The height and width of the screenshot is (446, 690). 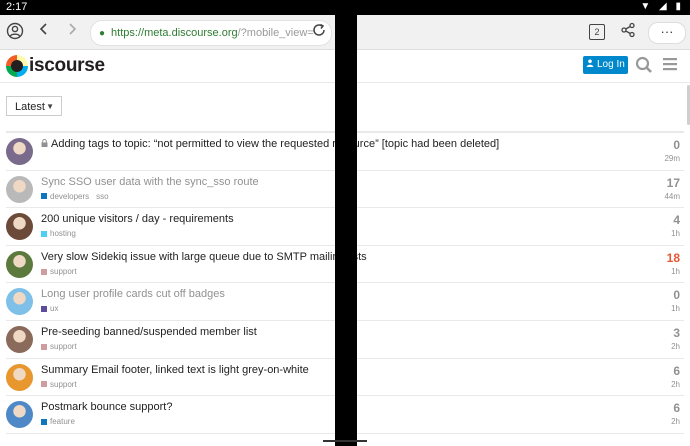 I want to click on lock-icon: ●, so click(x=102, y=33).